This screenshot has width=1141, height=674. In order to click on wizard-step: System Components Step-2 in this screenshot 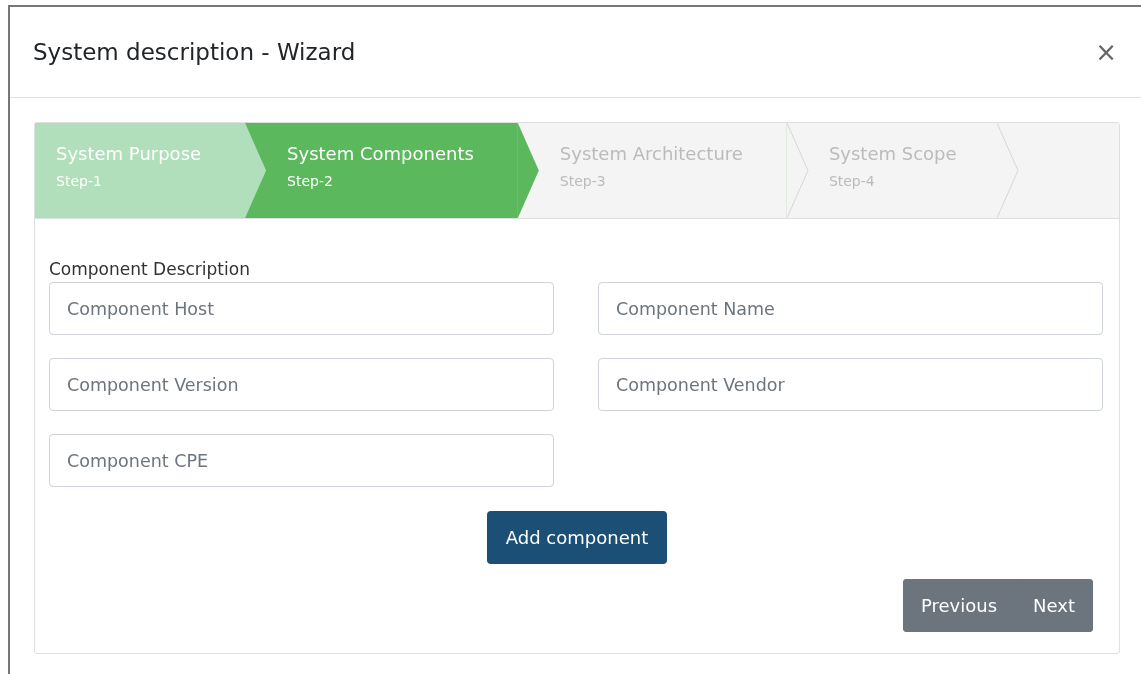, I will do `click(381, 170)`.